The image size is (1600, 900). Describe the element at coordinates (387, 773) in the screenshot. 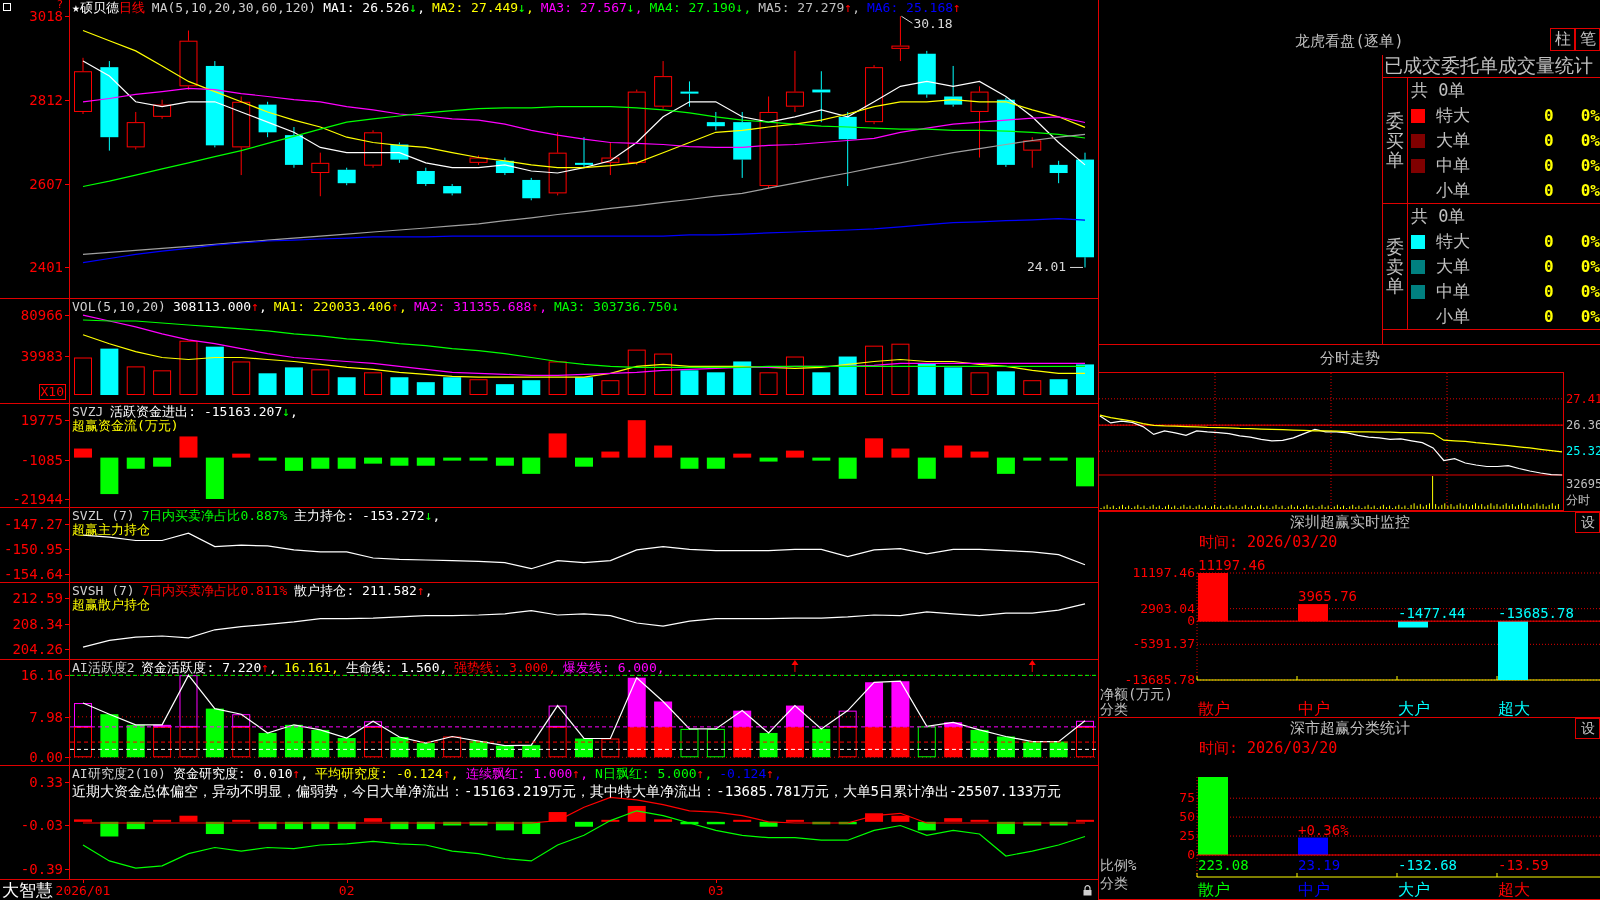

I see `indicator-value: 平均研究度: -0.124↑,` at that location.